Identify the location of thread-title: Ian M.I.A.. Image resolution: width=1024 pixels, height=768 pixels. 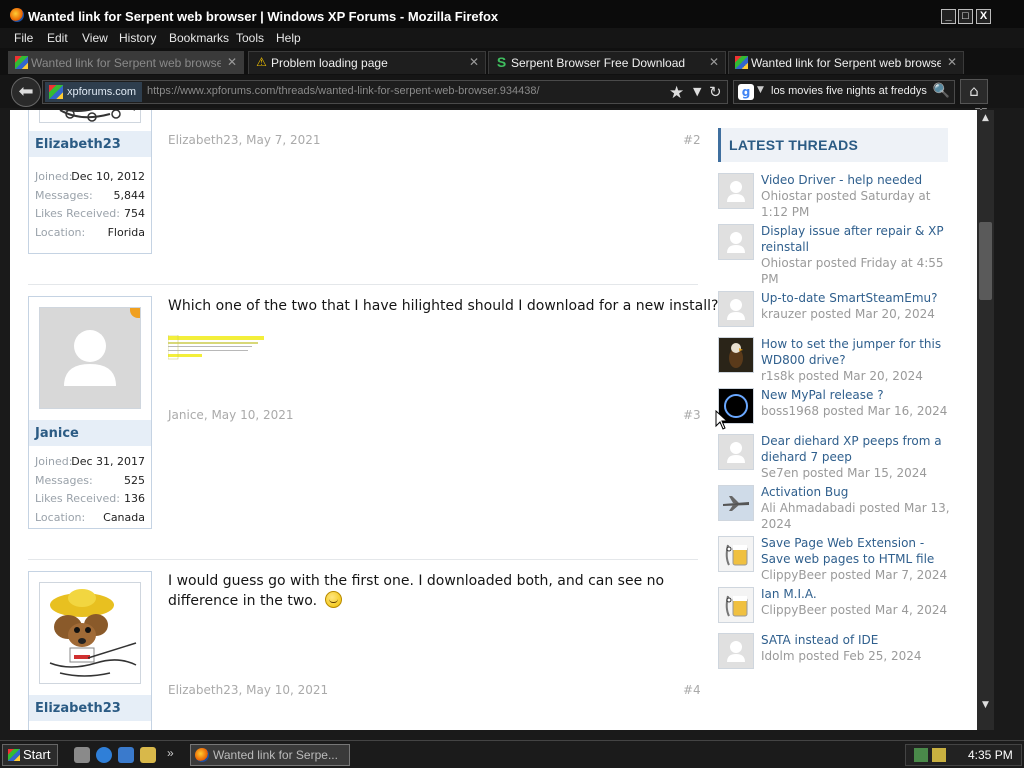
(856, 594).